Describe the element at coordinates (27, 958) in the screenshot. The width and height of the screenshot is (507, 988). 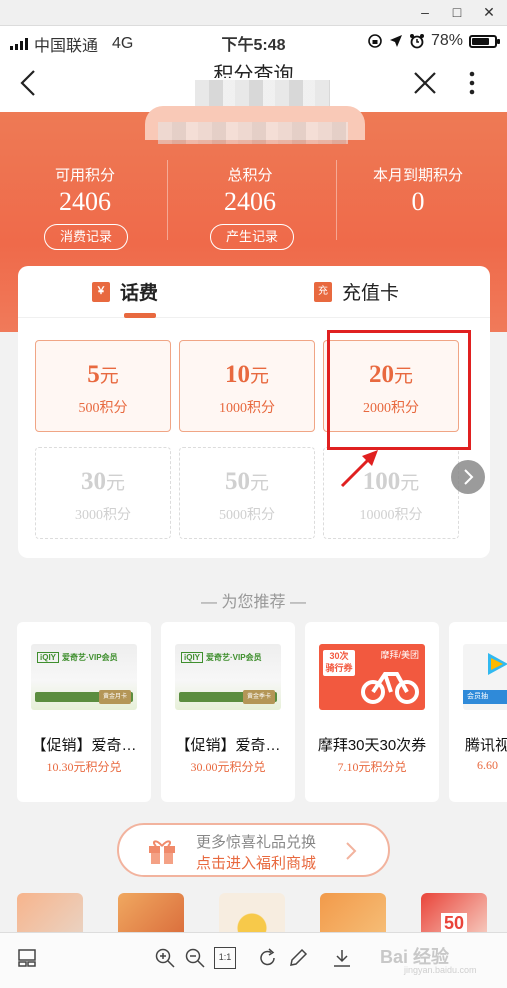
I see `thumbnail-view-icon` at that location.